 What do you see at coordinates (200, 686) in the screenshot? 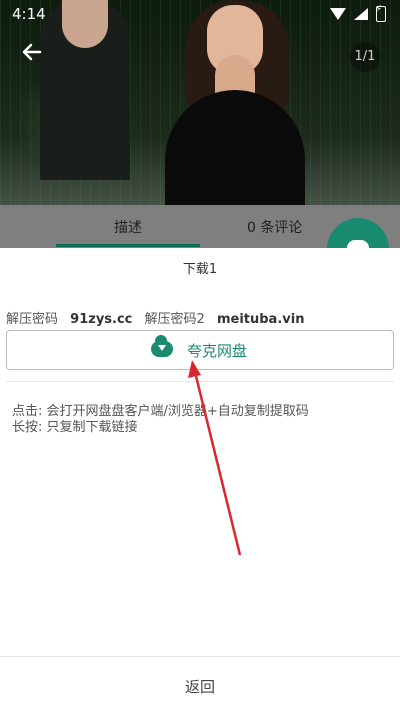
I see `return-button: 返回` at bounding box center [200, 686].